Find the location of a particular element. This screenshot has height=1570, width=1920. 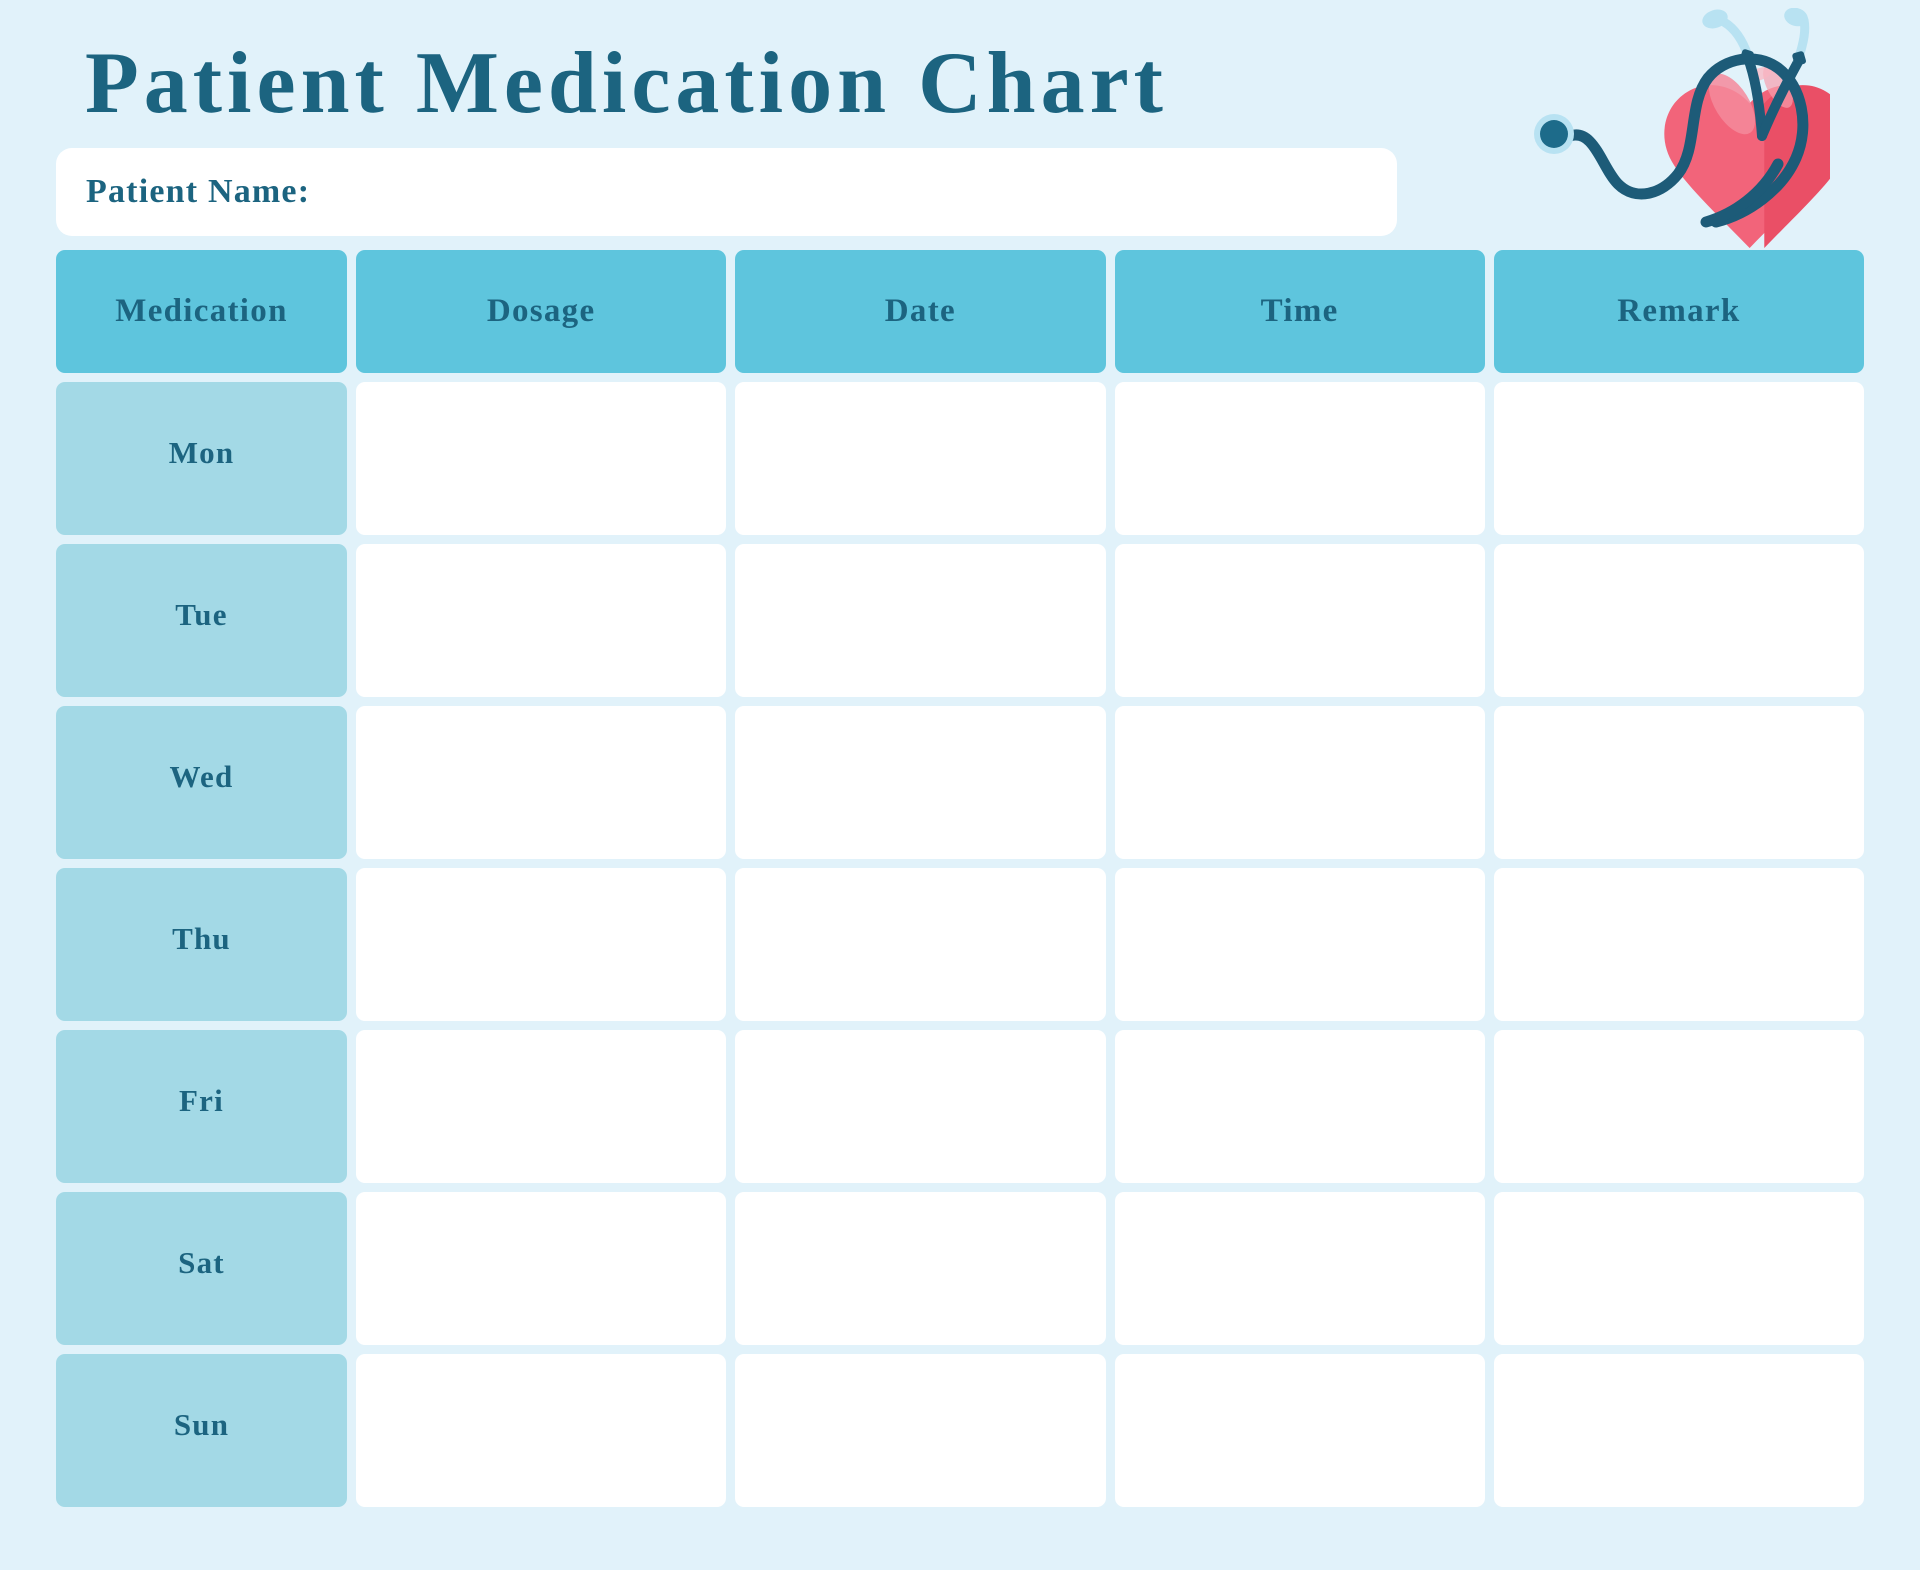

dosage-input-thu is located at coordinates (541, 944).